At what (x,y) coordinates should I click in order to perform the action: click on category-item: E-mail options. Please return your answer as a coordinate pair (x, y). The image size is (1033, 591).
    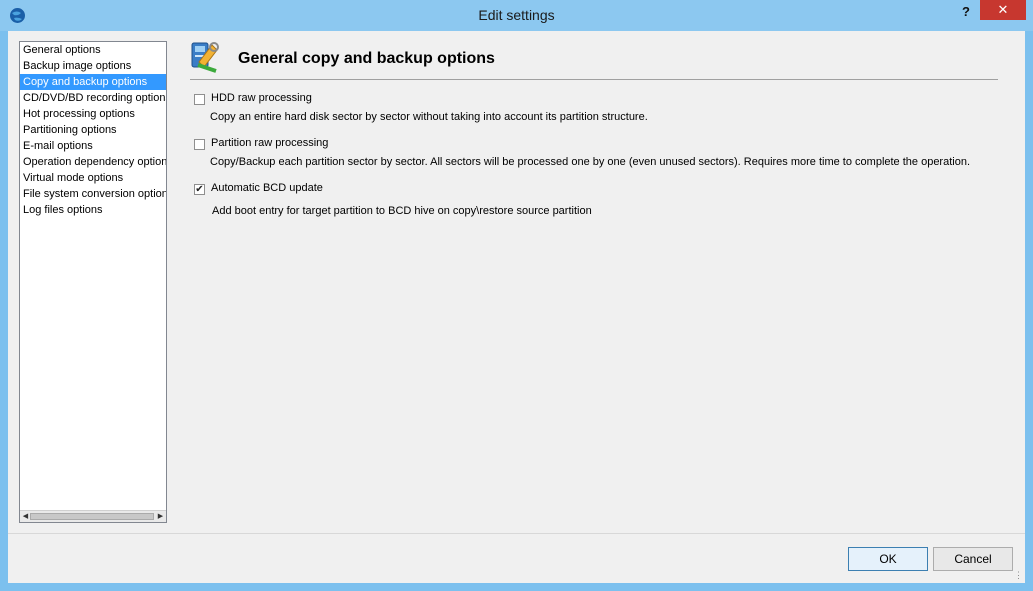
    Looking at the image, I should click on (93, 146).